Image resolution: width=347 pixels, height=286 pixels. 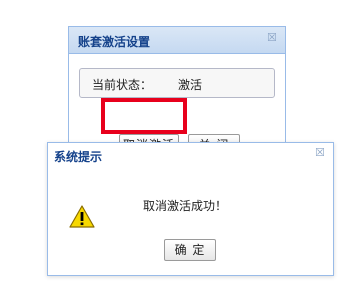 What do you see at coordinates (190, 155) in the screenshot?
I see `dialog-titlebar: 系统提示 ☒` at bounding box center [190, 155].